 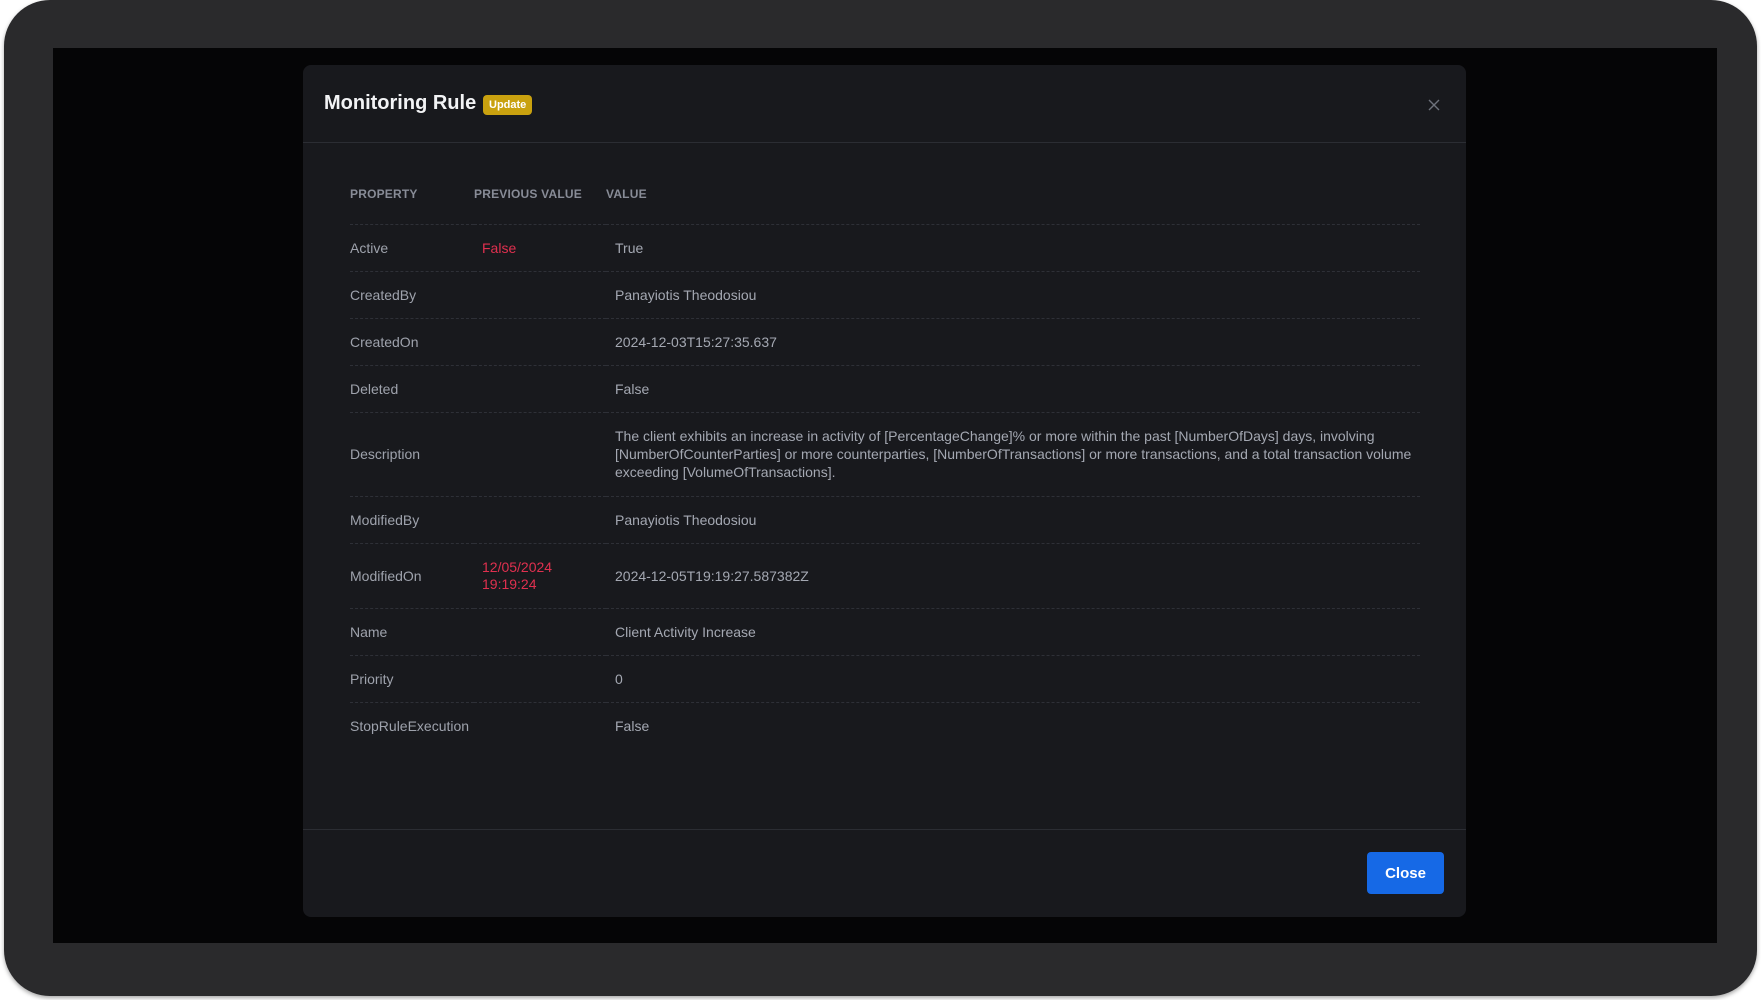 What do you see at coordinates (1013, 679) in the screenshot?
I see `value-cell: 0` at bounding box center [1013, 679].